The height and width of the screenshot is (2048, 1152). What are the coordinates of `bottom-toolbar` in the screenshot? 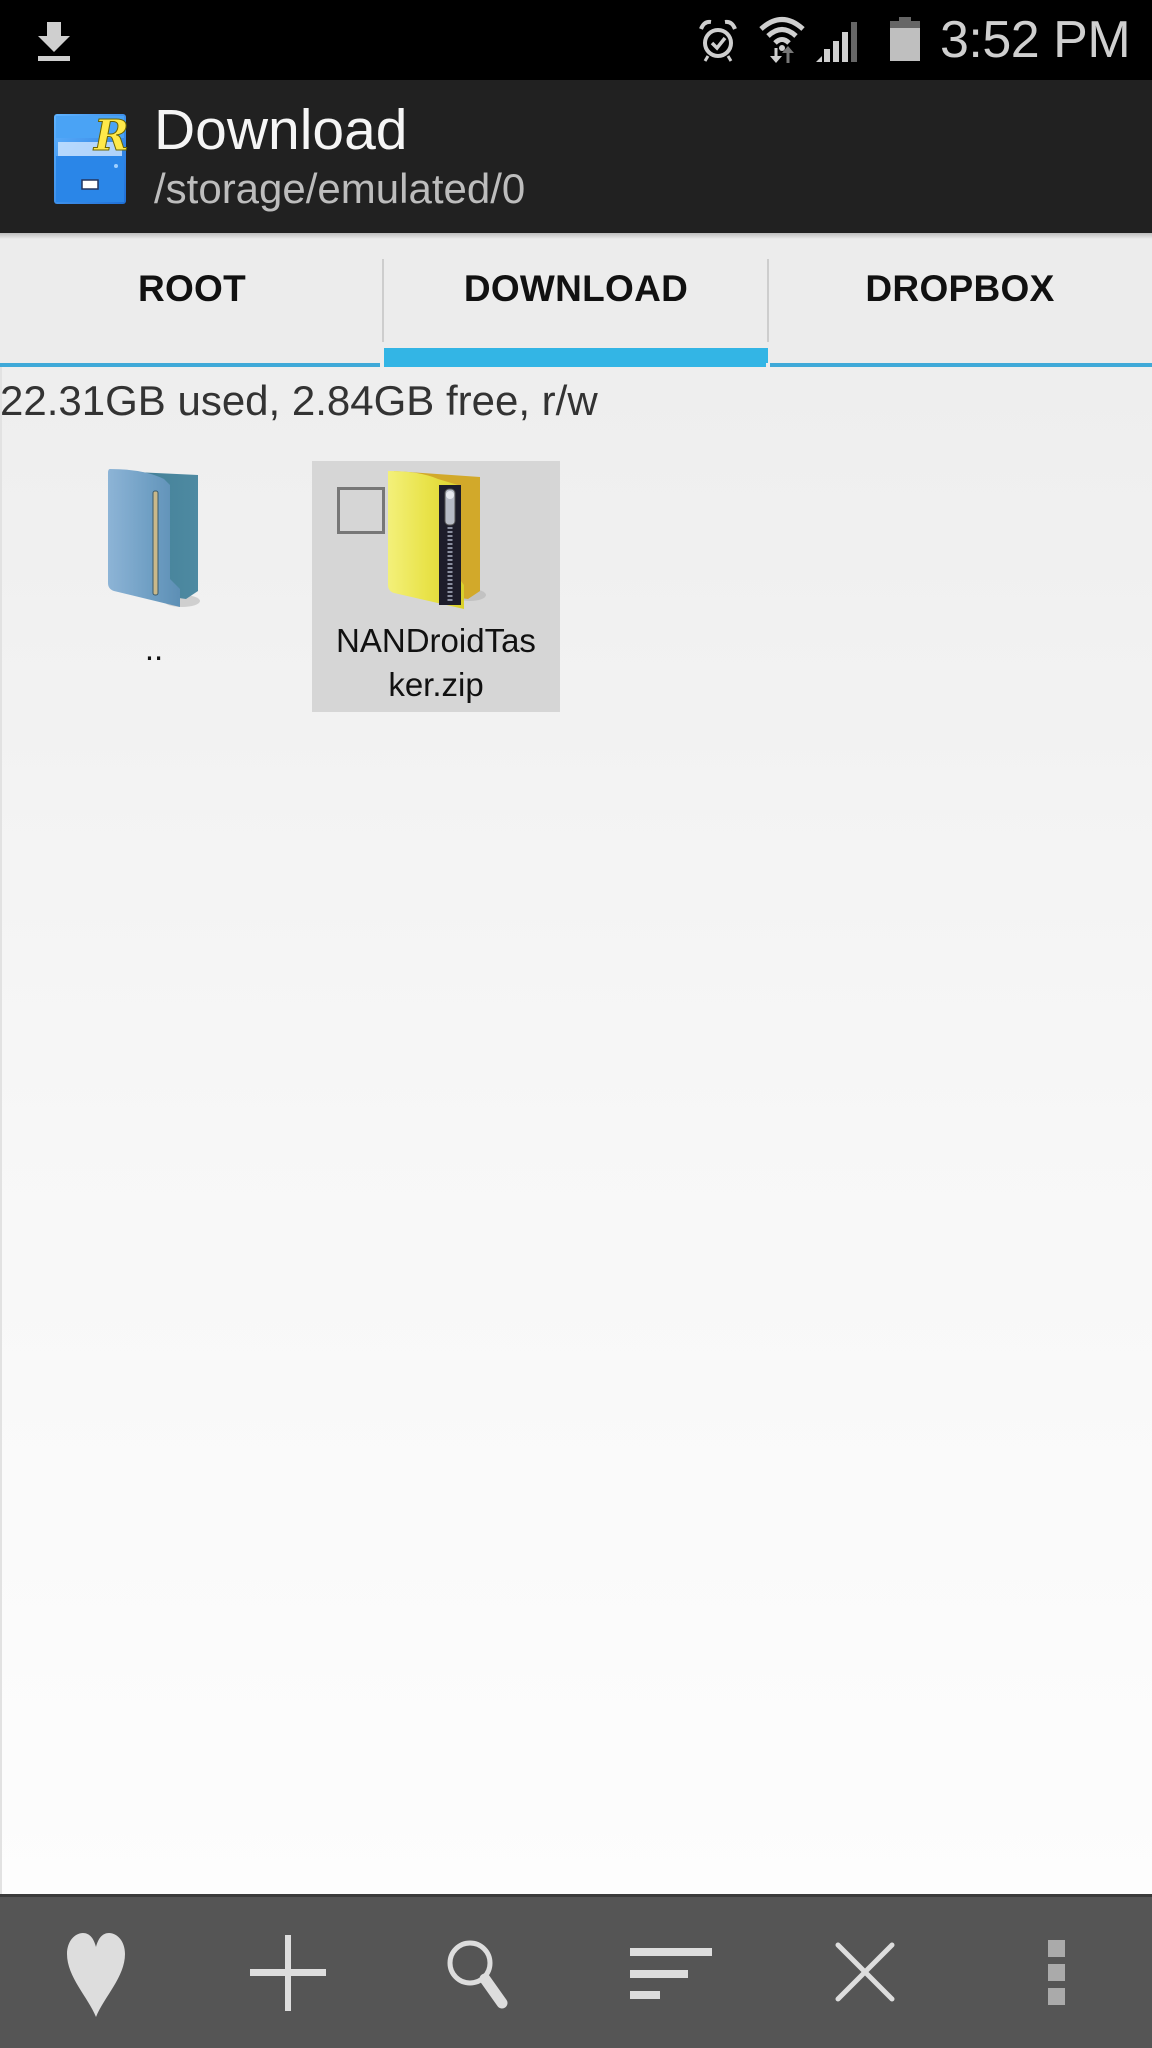 It's located at (576, 1971).